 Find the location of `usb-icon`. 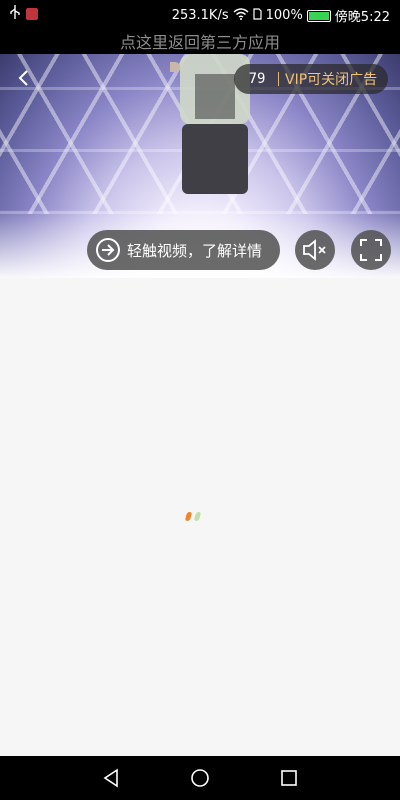

usb-icon is located at coordinates (15, 14).